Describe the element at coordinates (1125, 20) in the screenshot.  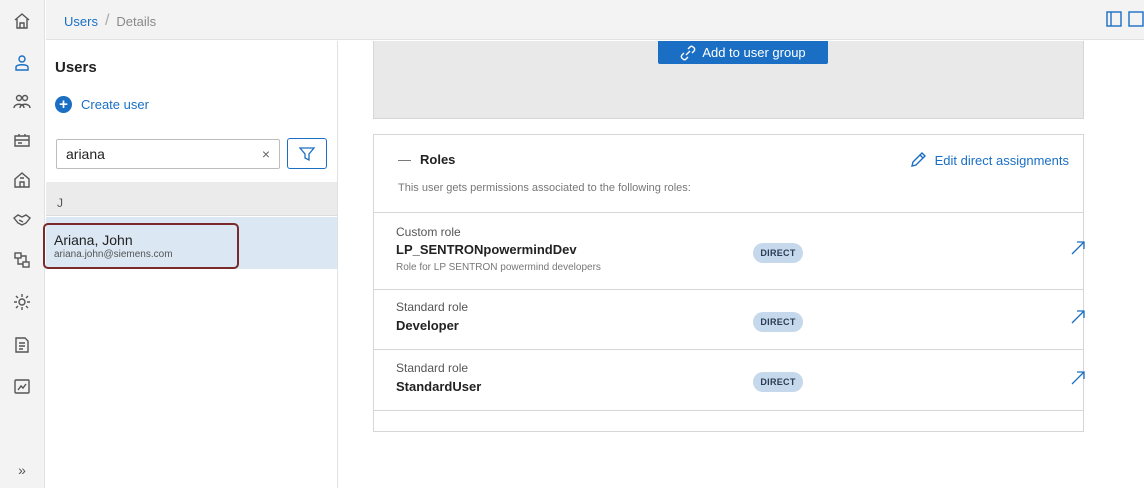
I see `layout-toggles` at that location.